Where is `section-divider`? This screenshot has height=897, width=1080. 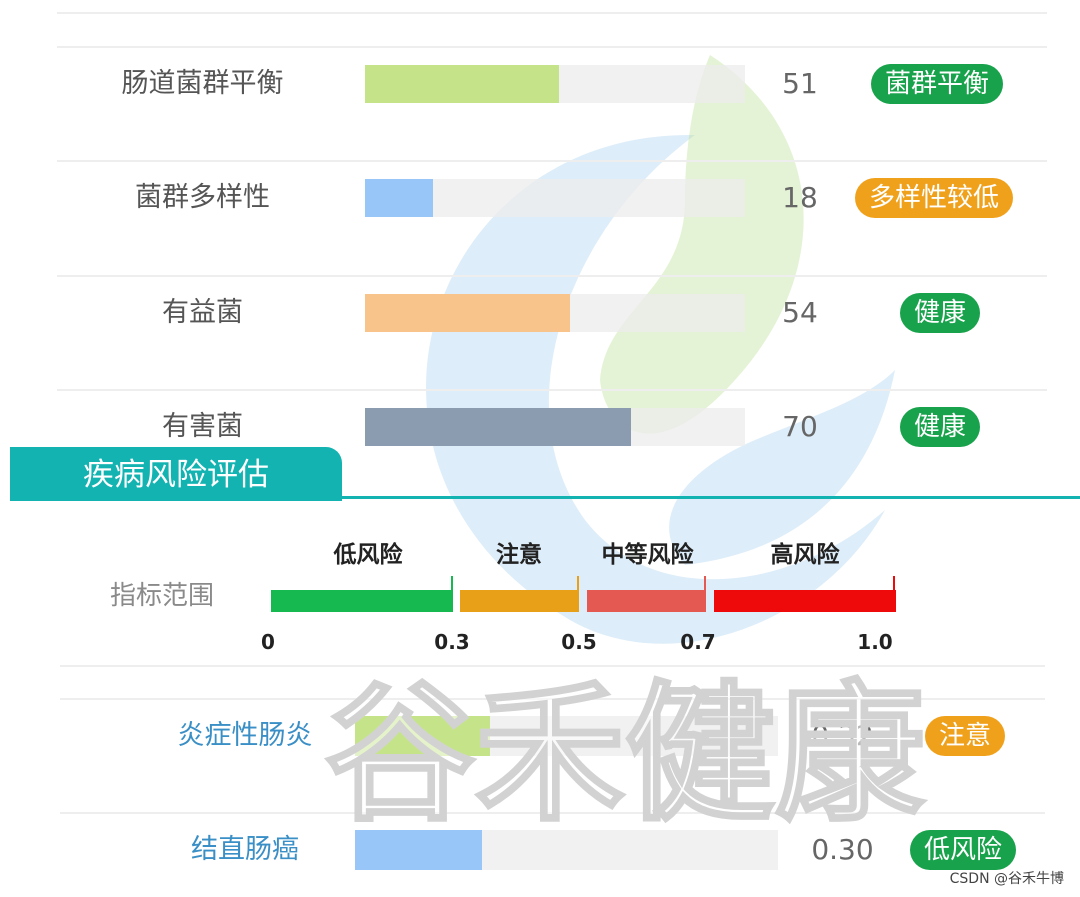
section-divider is located at coordinates (545, 497).